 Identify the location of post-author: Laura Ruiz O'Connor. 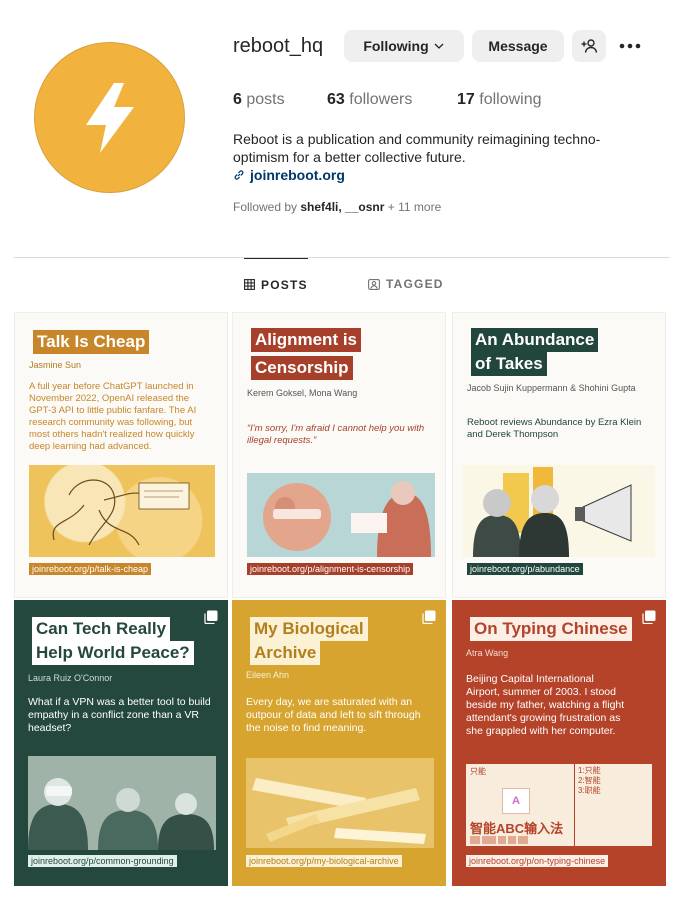
(70, 678).